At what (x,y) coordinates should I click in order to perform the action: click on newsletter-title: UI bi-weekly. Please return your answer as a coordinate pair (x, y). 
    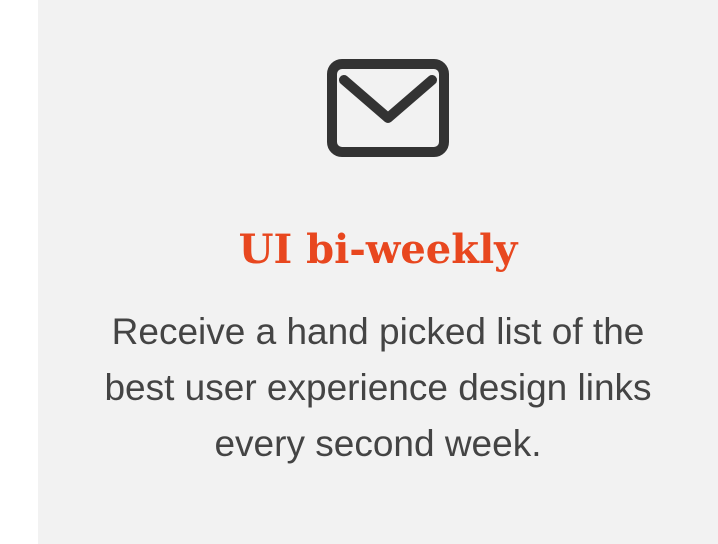
    Looking at the image, I should click on (378, 249).